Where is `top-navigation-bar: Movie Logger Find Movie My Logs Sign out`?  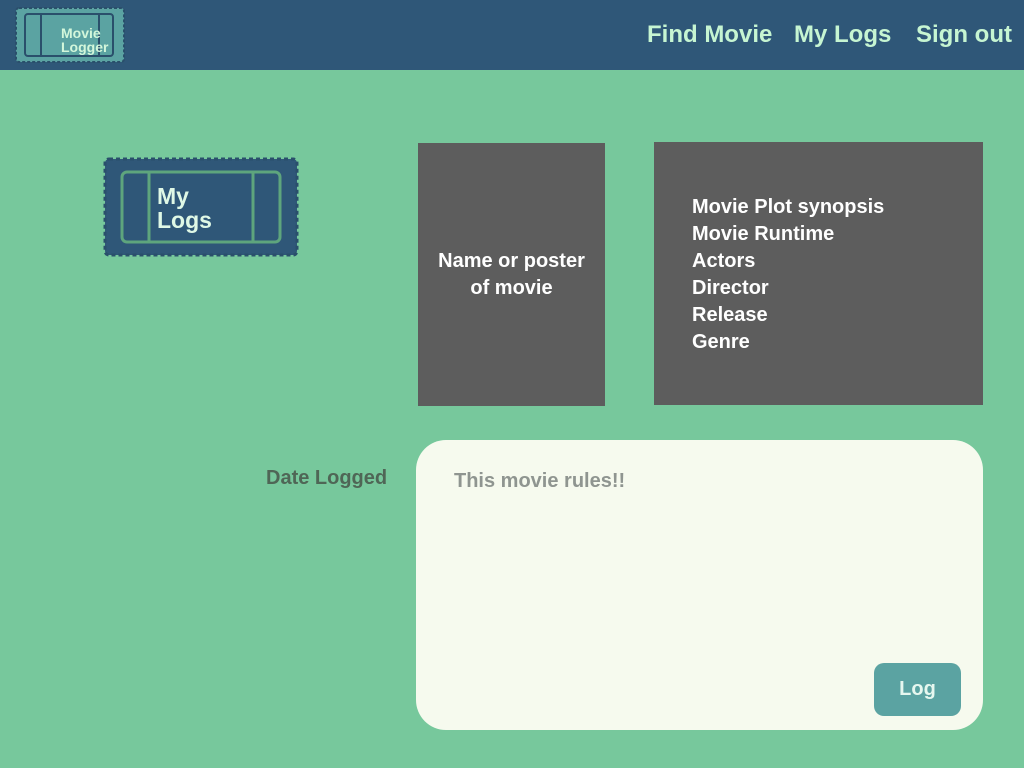
top-navigation-bar: Movie Logger Find Movie My Logs Sign out is located at coordinates (512, 35).